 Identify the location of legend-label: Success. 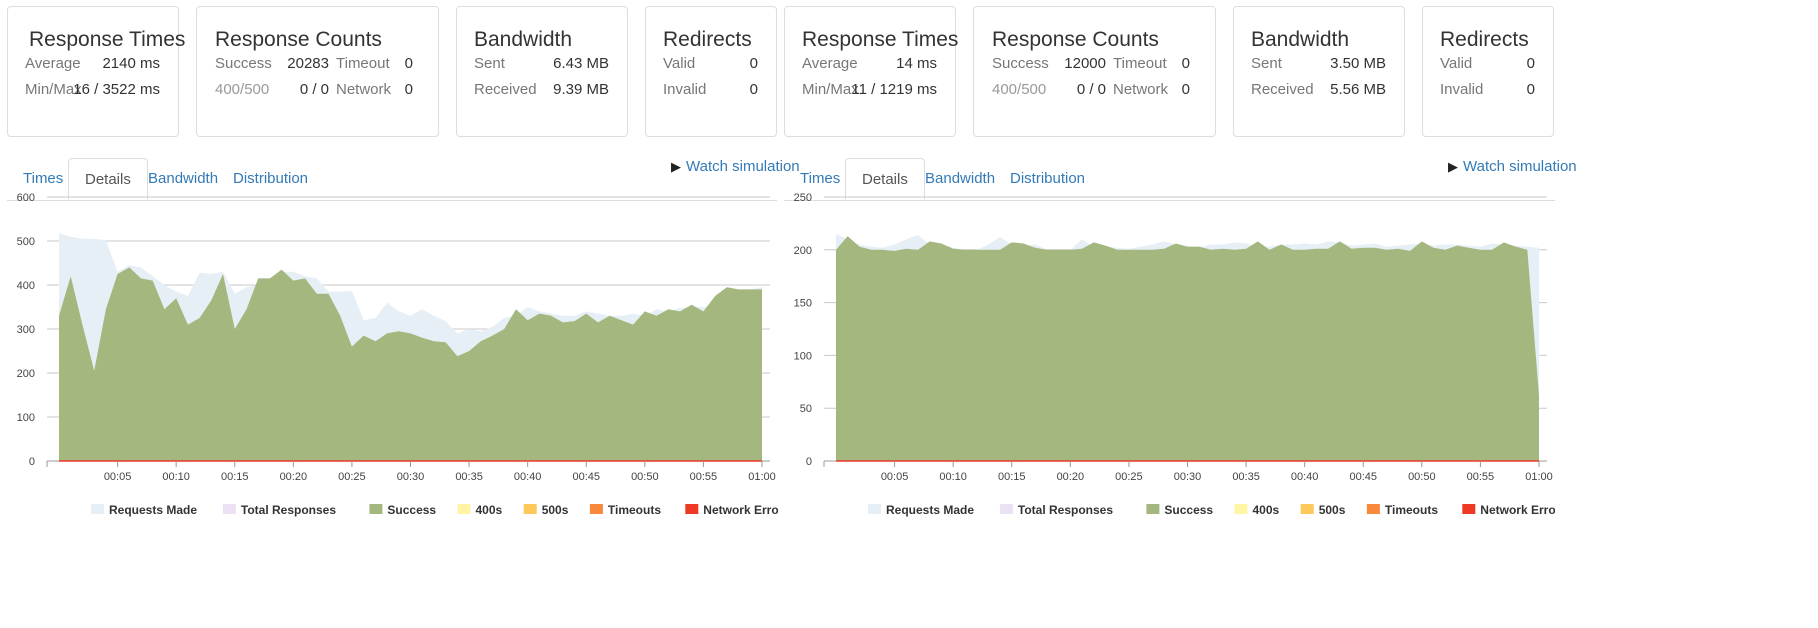
(1188, 510).